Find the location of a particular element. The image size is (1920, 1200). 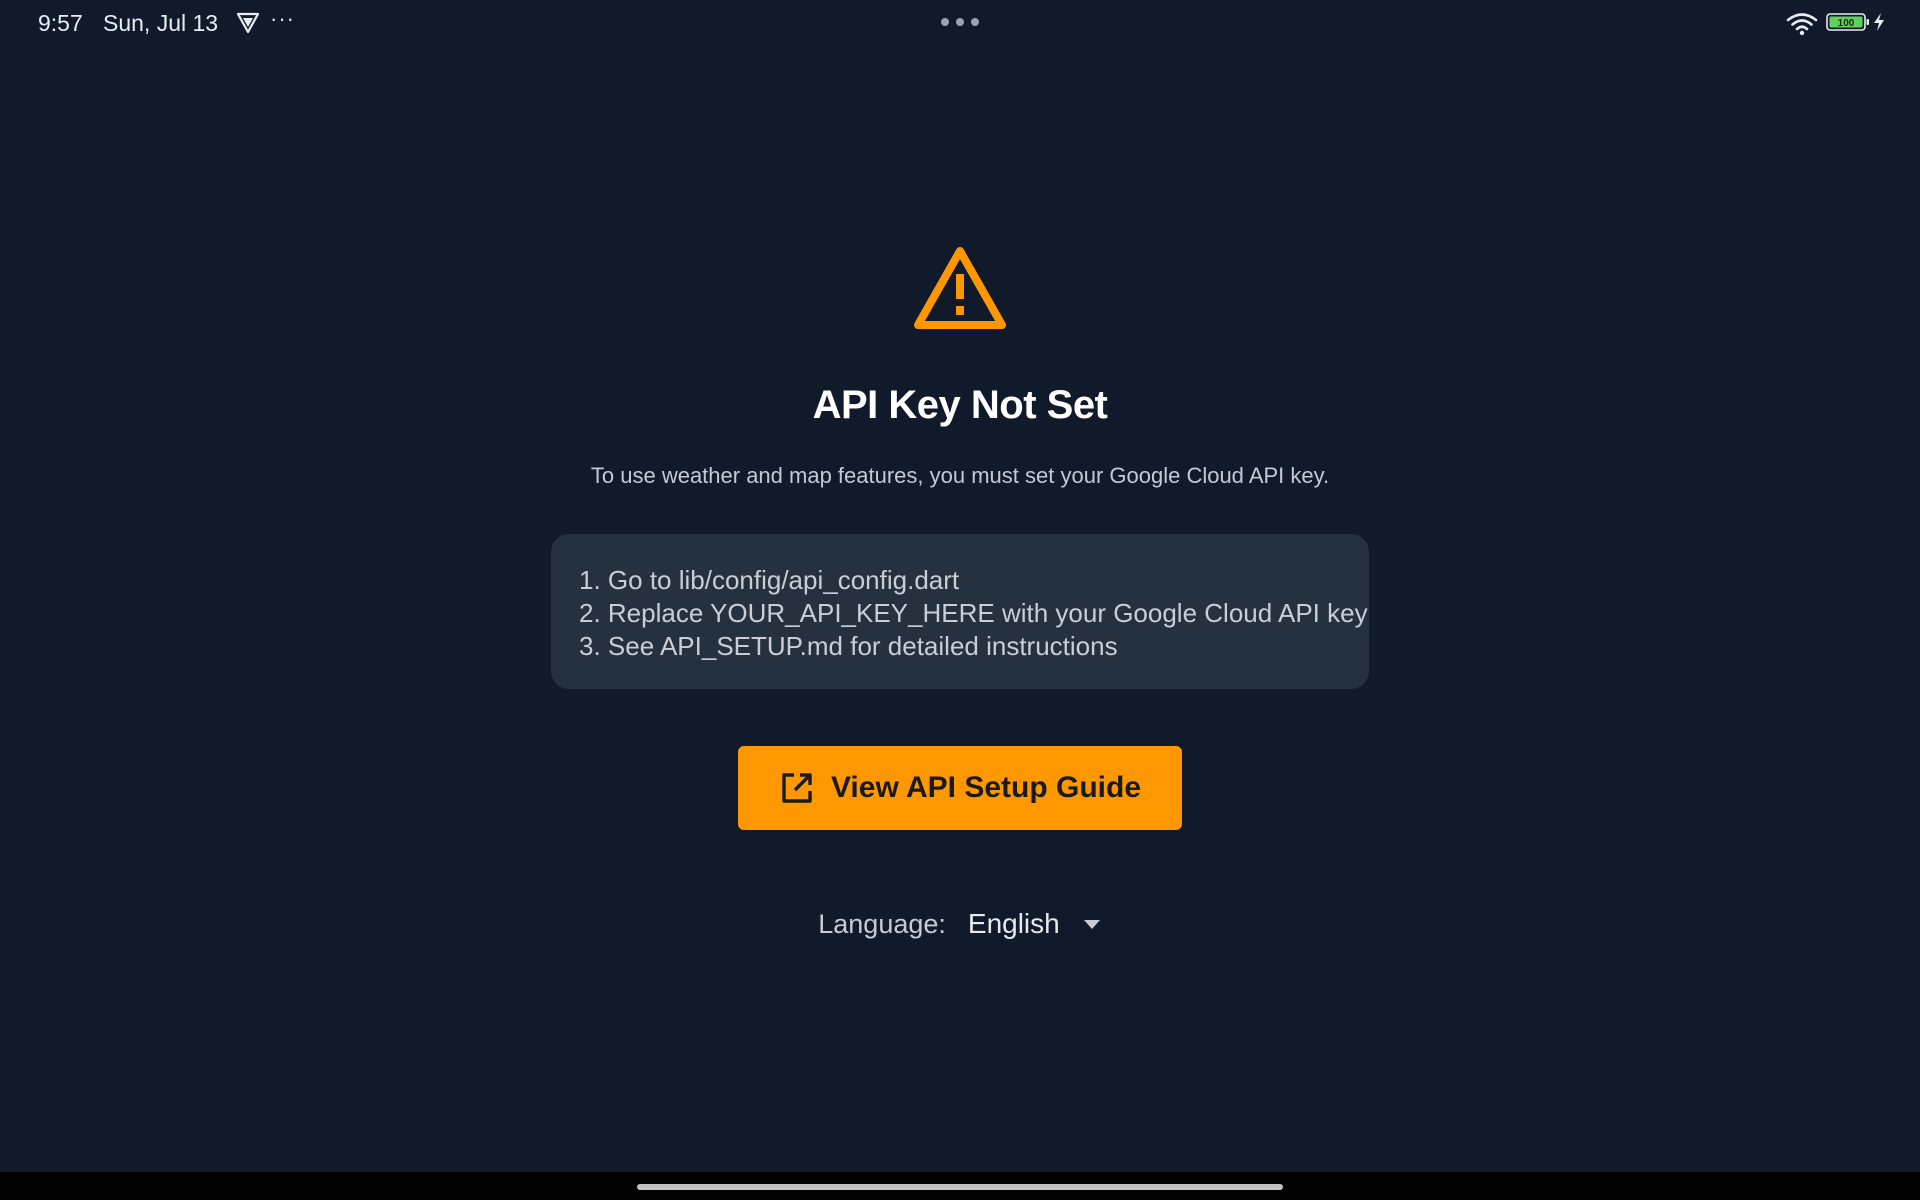

view-api-setup-guide-label: View API Setup Guide is located at coordinates (986, 787).